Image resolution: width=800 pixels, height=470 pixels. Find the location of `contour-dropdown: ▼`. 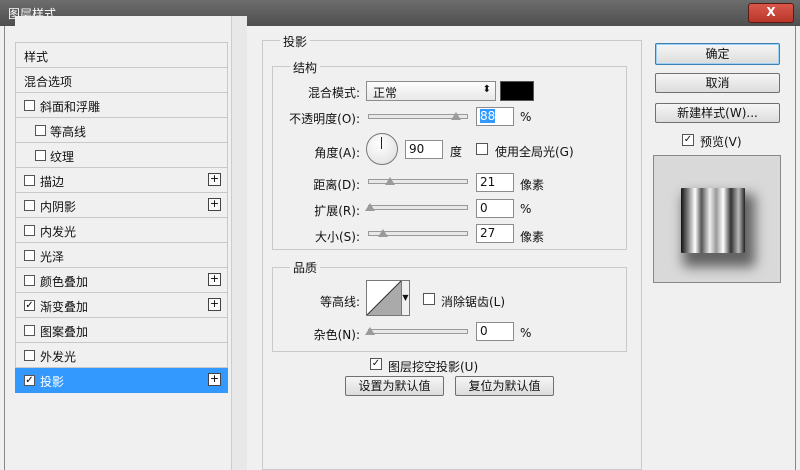

contour-dropdown: ▼ is located at coordinates (406, 298).